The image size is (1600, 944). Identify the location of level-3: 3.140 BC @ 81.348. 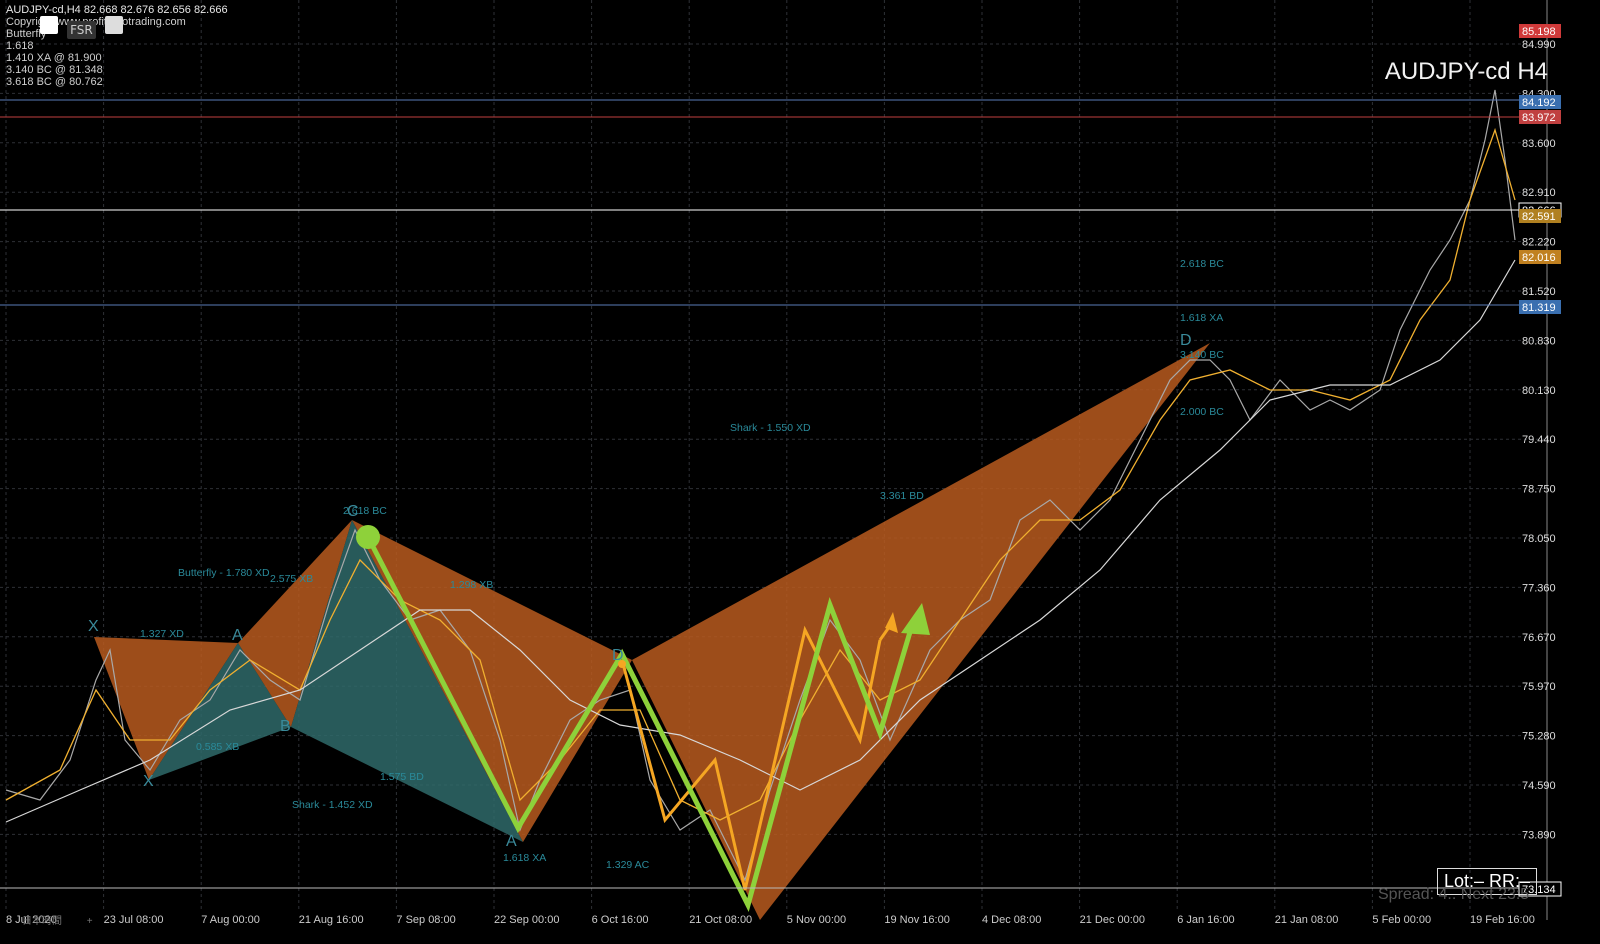
(54, 70).